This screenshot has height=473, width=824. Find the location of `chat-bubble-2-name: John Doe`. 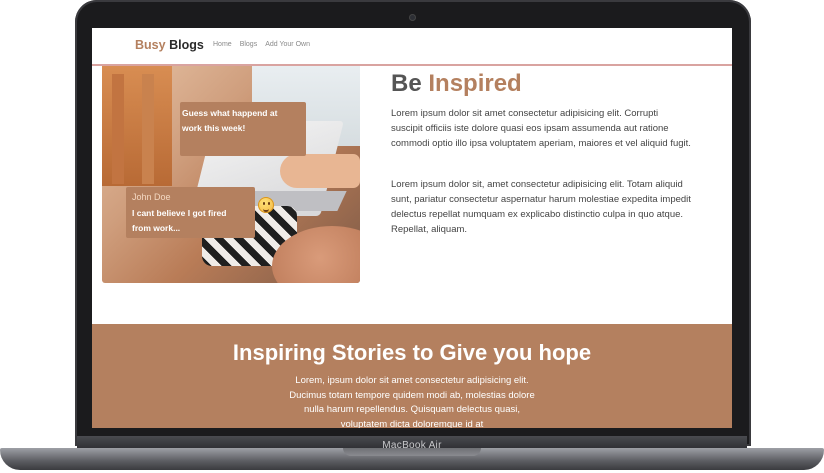

chat-bubble-2-name: John Doe is located at coordinates (151, 197).